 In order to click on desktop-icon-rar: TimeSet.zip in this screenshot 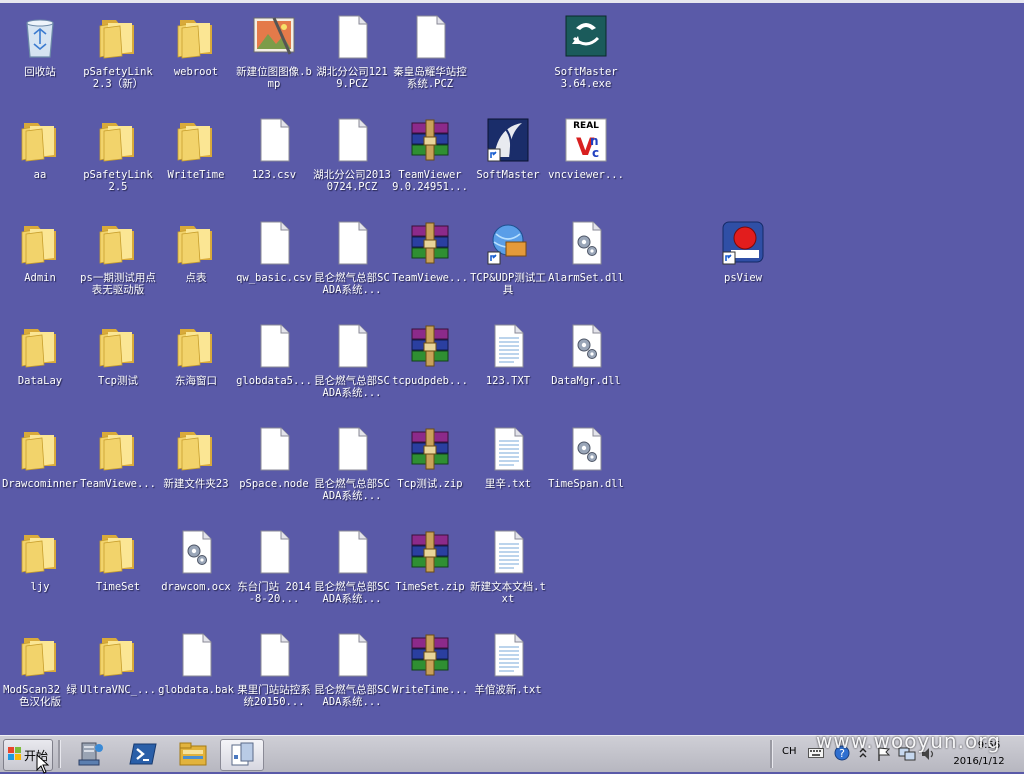, I will do `click(430, 563)`.